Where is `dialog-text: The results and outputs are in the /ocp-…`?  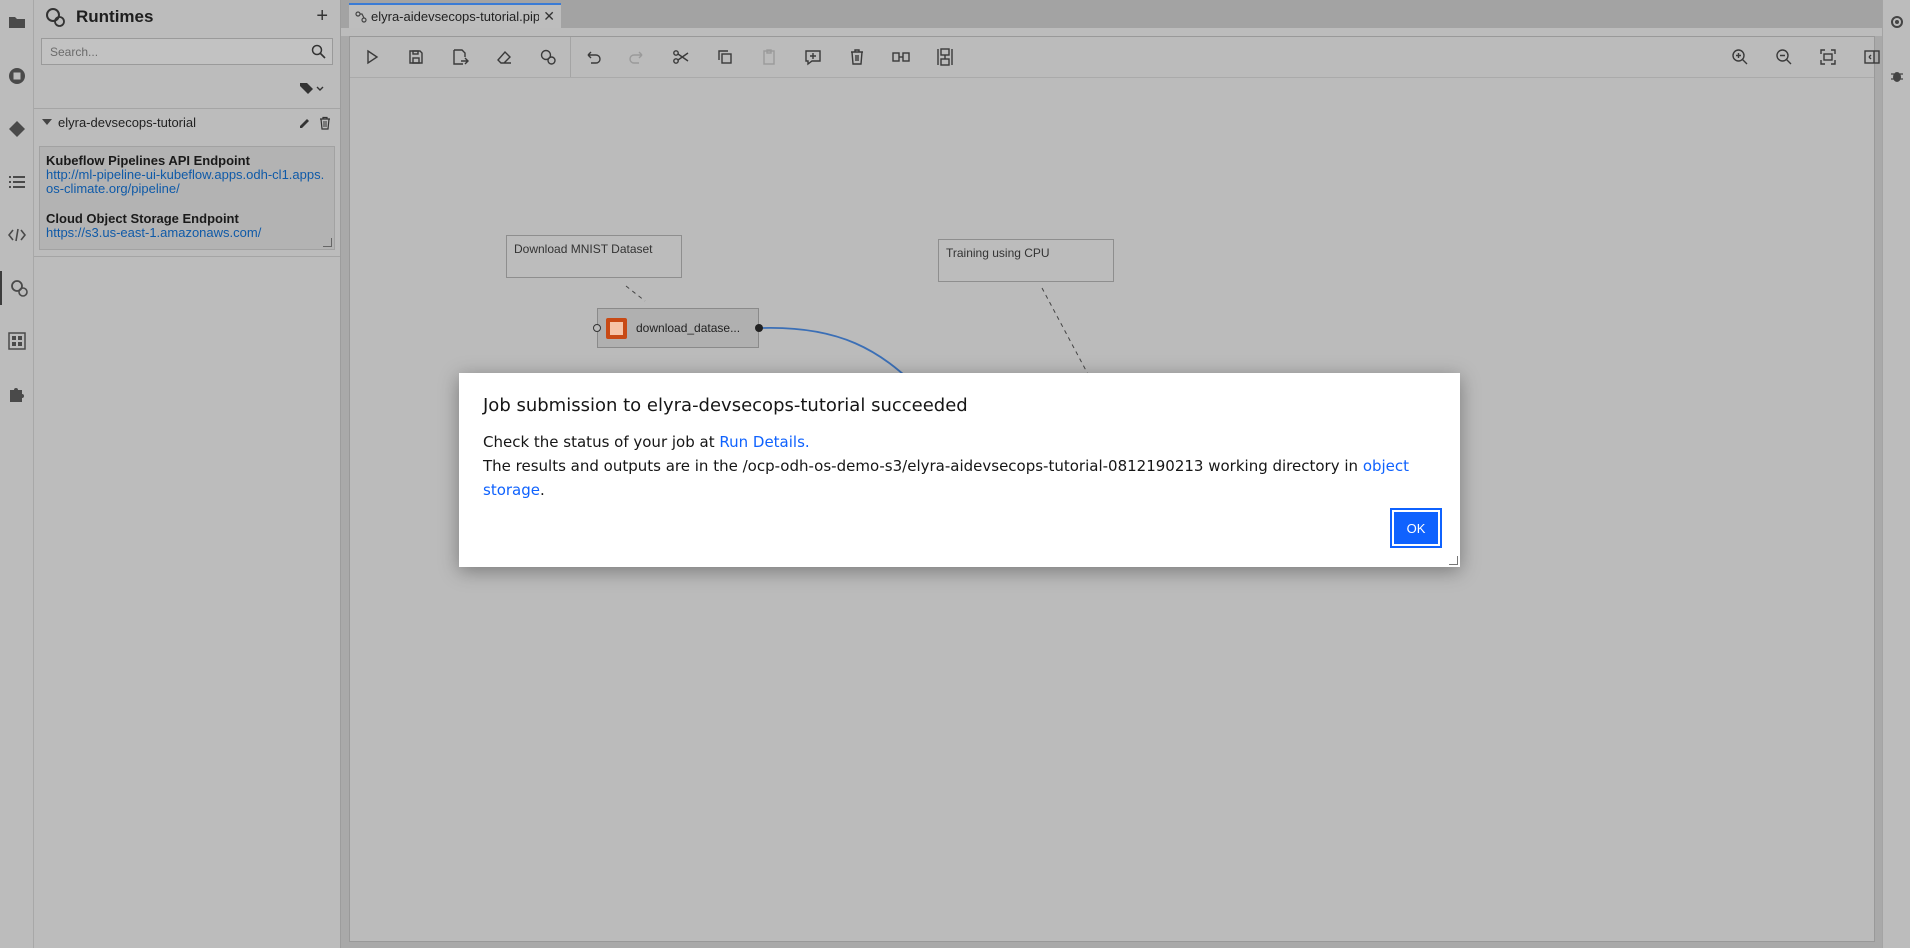 dialog-text: The results and outputs are in the /ocp-… is located at coordinates (923, 466).